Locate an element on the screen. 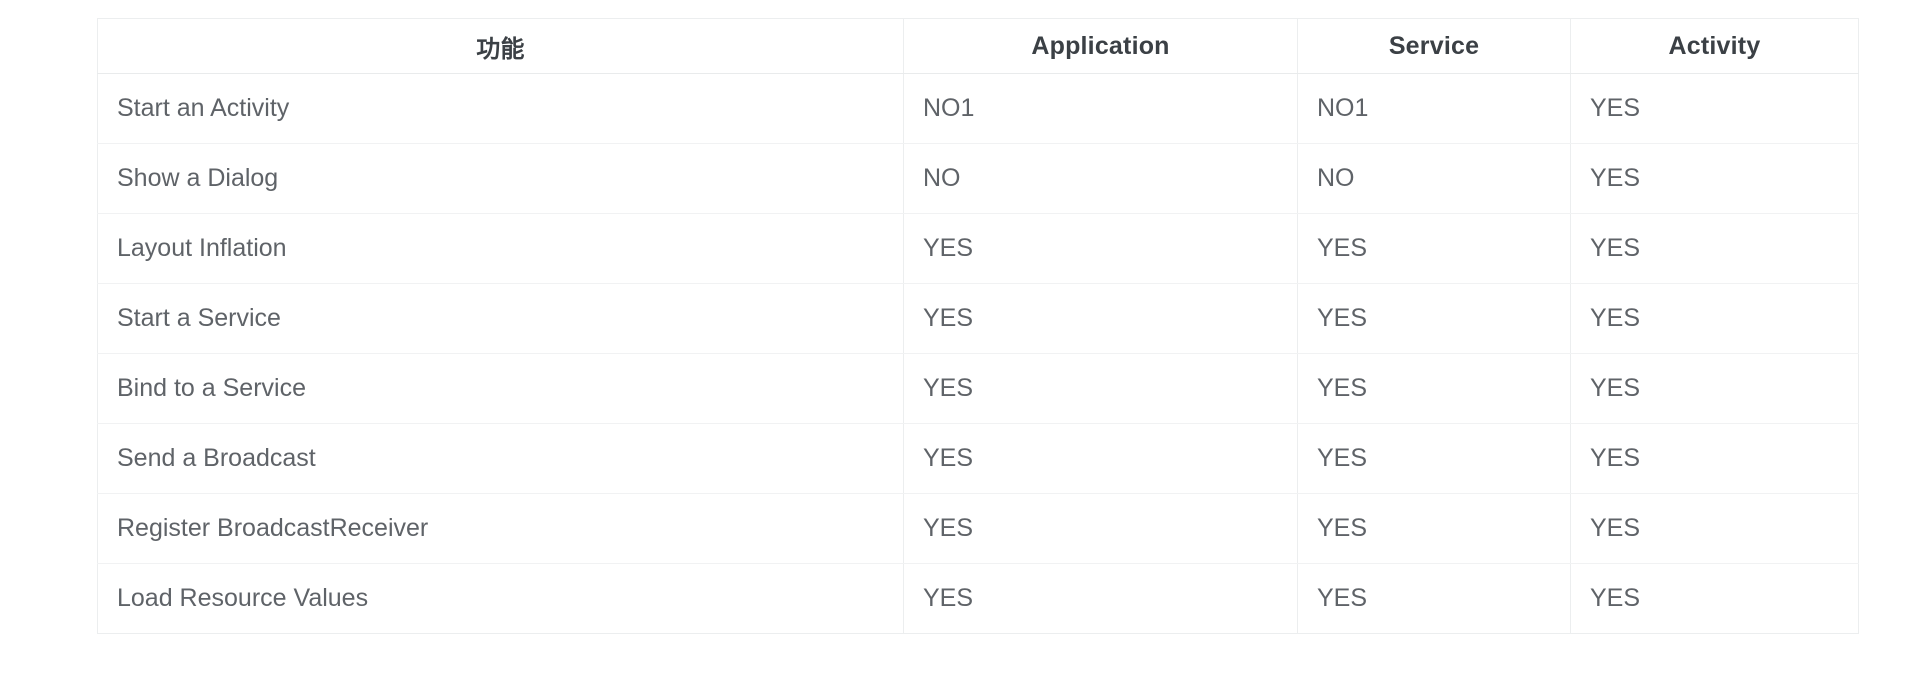 The height and width of the screenshot is (678, 1922). table-row: Register BroadcastReceiver YES YES YES is located at coordinates (978, 528).